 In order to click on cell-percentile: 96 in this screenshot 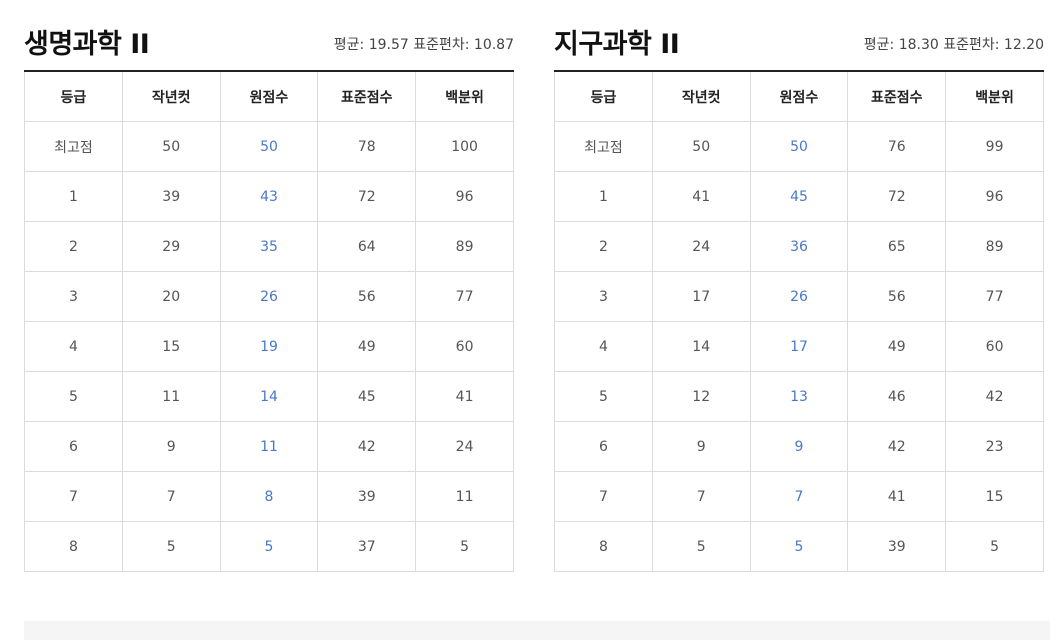, I will do `click(994, 196)`.